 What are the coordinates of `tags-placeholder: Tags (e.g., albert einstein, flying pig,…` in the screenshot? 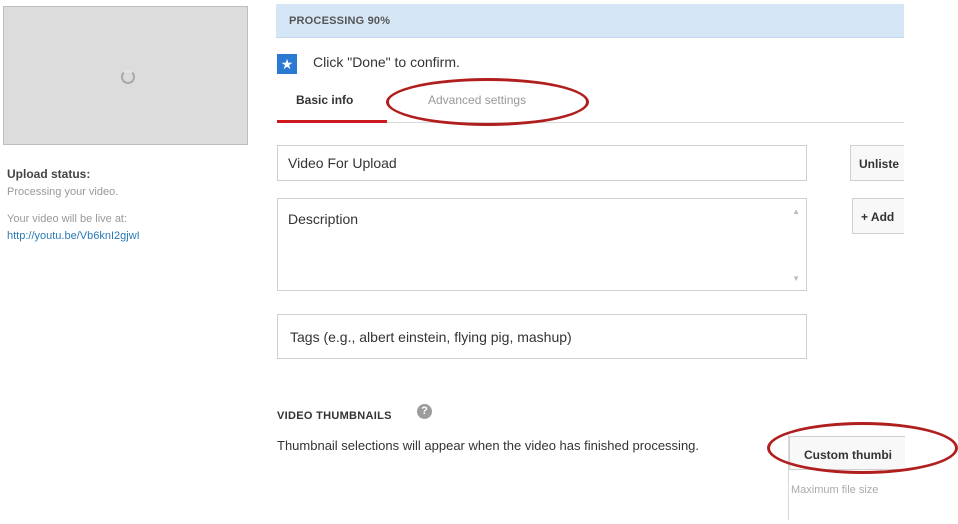 It's located at (431, 337).